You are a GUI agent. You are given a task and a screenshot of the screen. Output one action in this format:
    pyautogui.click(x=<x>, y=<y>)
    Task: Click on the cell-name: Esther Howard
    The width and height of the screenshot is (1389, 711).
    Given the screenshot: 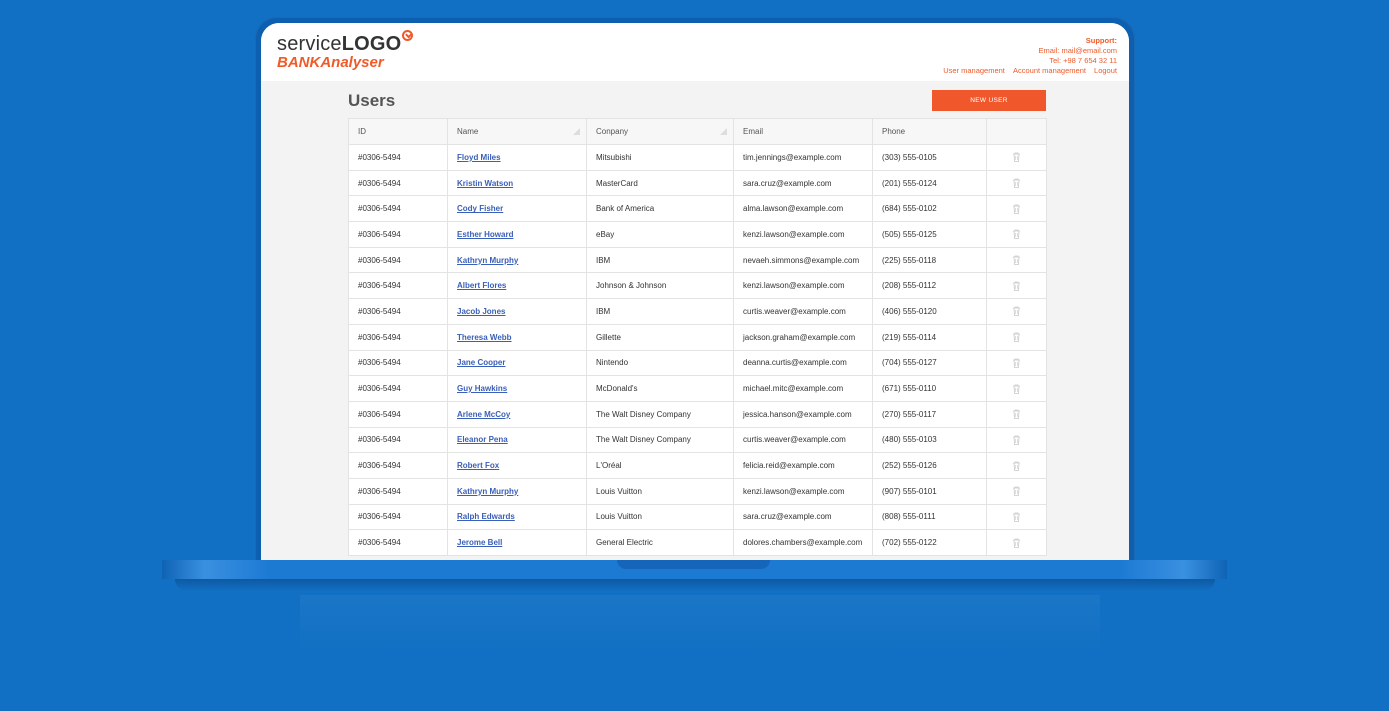 What is the action you would take?
    pyautogui.click(x=517, y=234)
    